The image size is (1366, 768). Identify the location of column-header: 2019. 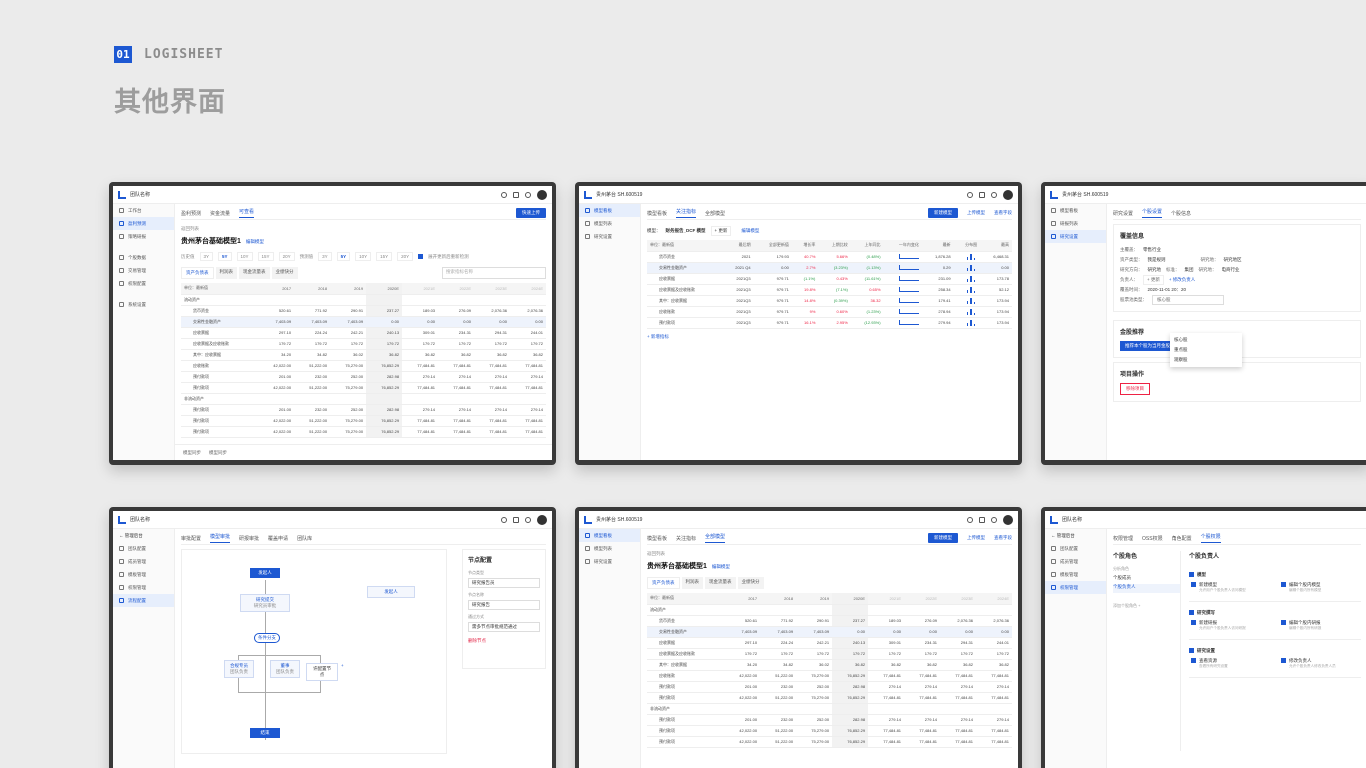
(348, 289).